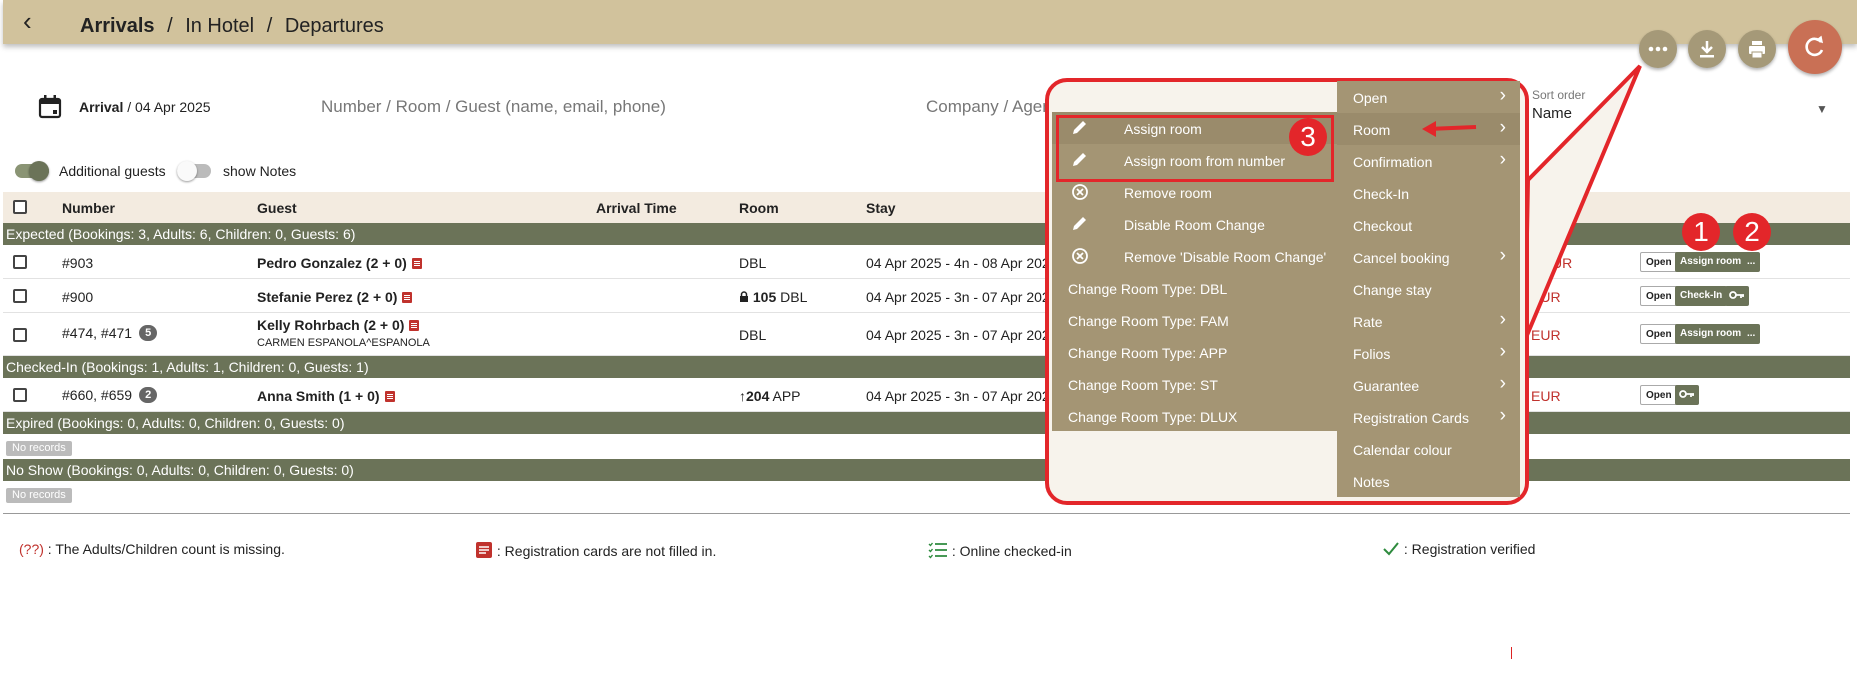  I want to click on menu-item-change-room-type-fam: Change Room Type: FAM, so click(1196, 320).